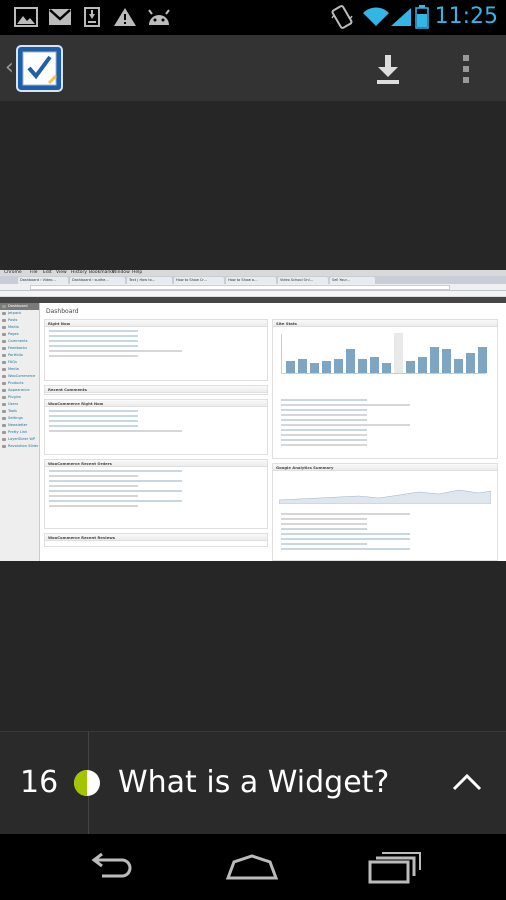 Image resolution: width=506 pixels, height=900 pixels. What do you see at coordinates (385, 467) in the screenshot?
I see `panel-header: Google Analytics Summary` at bounding box center [385, 467].